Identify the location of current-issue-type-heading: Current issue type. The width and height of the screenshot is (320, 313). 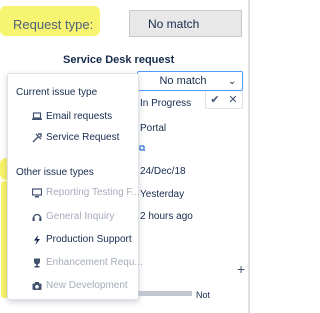
(57, 92).